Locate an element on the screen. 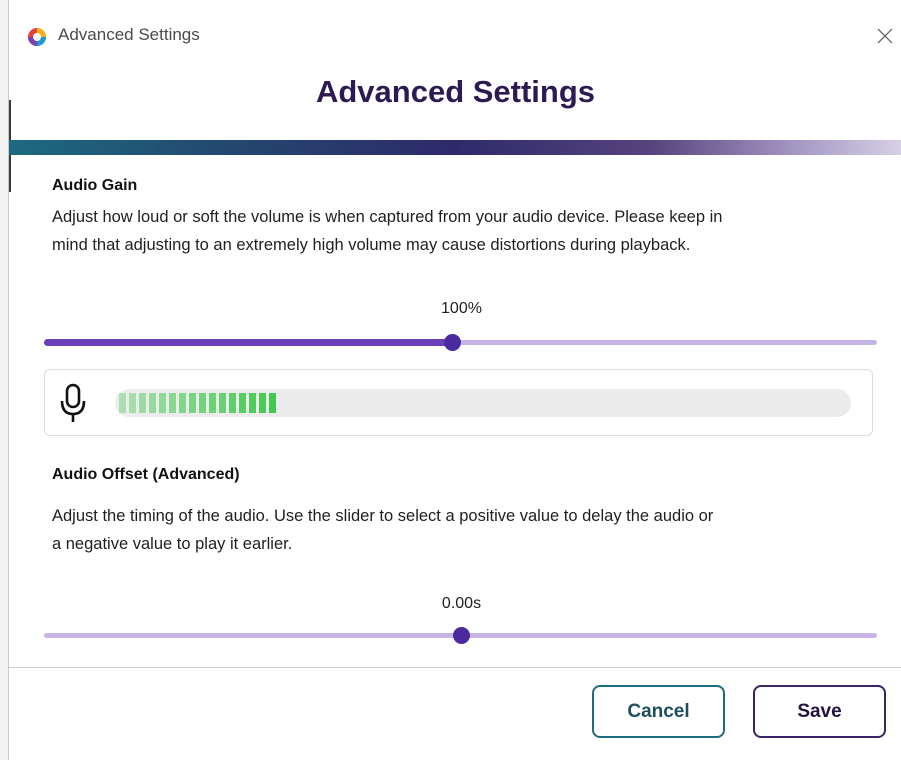 The height and width of the screenshot is (760, 901). page-title: Advanced Settings is located at coordinates (455, 91).